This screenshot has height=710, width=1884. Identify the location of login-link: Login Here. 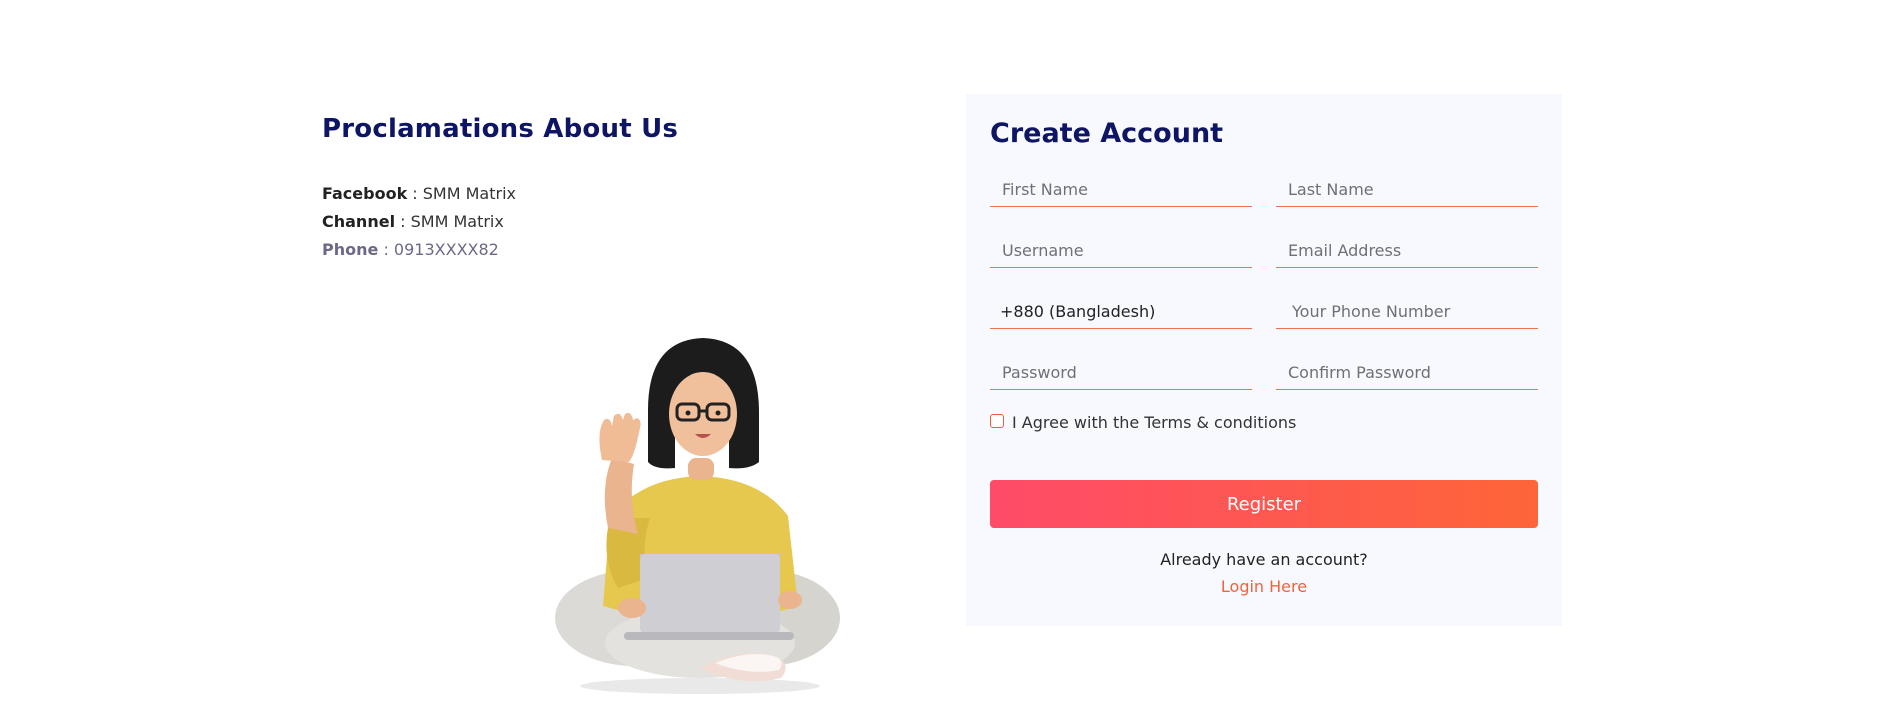
(1264, 586).